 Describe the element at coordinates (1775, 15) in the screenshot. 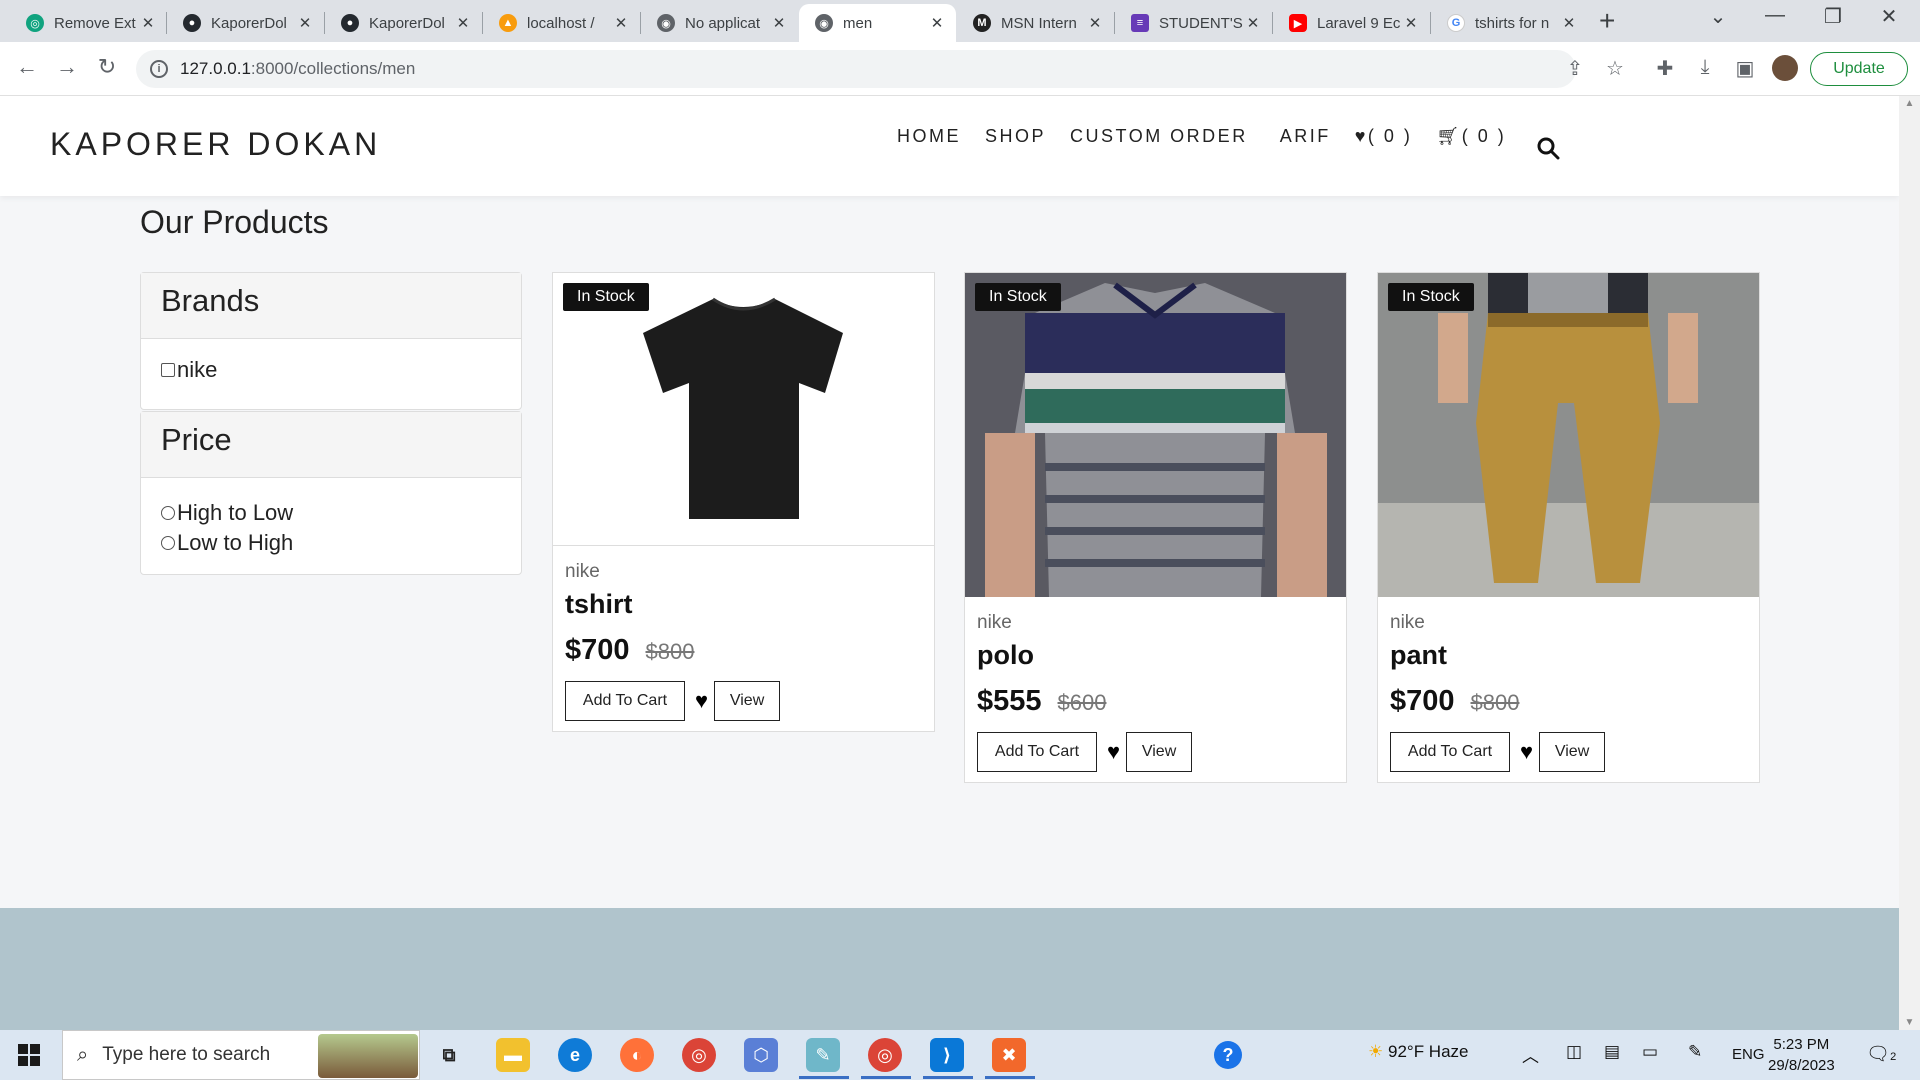

I see `minimize-button: —` at that location.